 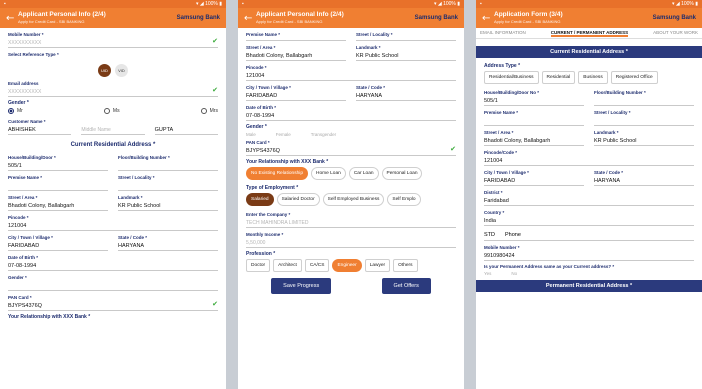 What do you see at coordinates (287, 265) in the screenshot?
I see `profession-architect: Architect` at bounding box center [287, 265].